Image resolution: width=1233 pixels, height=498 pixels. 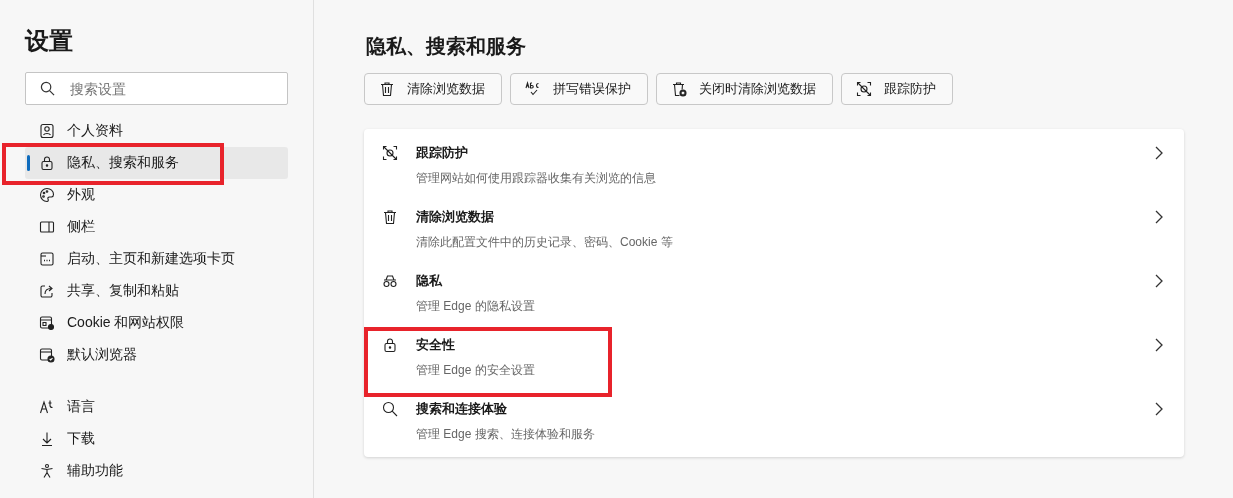 What do you see at coordinates (774, 421) in the screenshot?
I see `settings-row: 搜索和连接体验 管理 Edge 搜索、连接体验和服务` at bounding box center [774, 421].